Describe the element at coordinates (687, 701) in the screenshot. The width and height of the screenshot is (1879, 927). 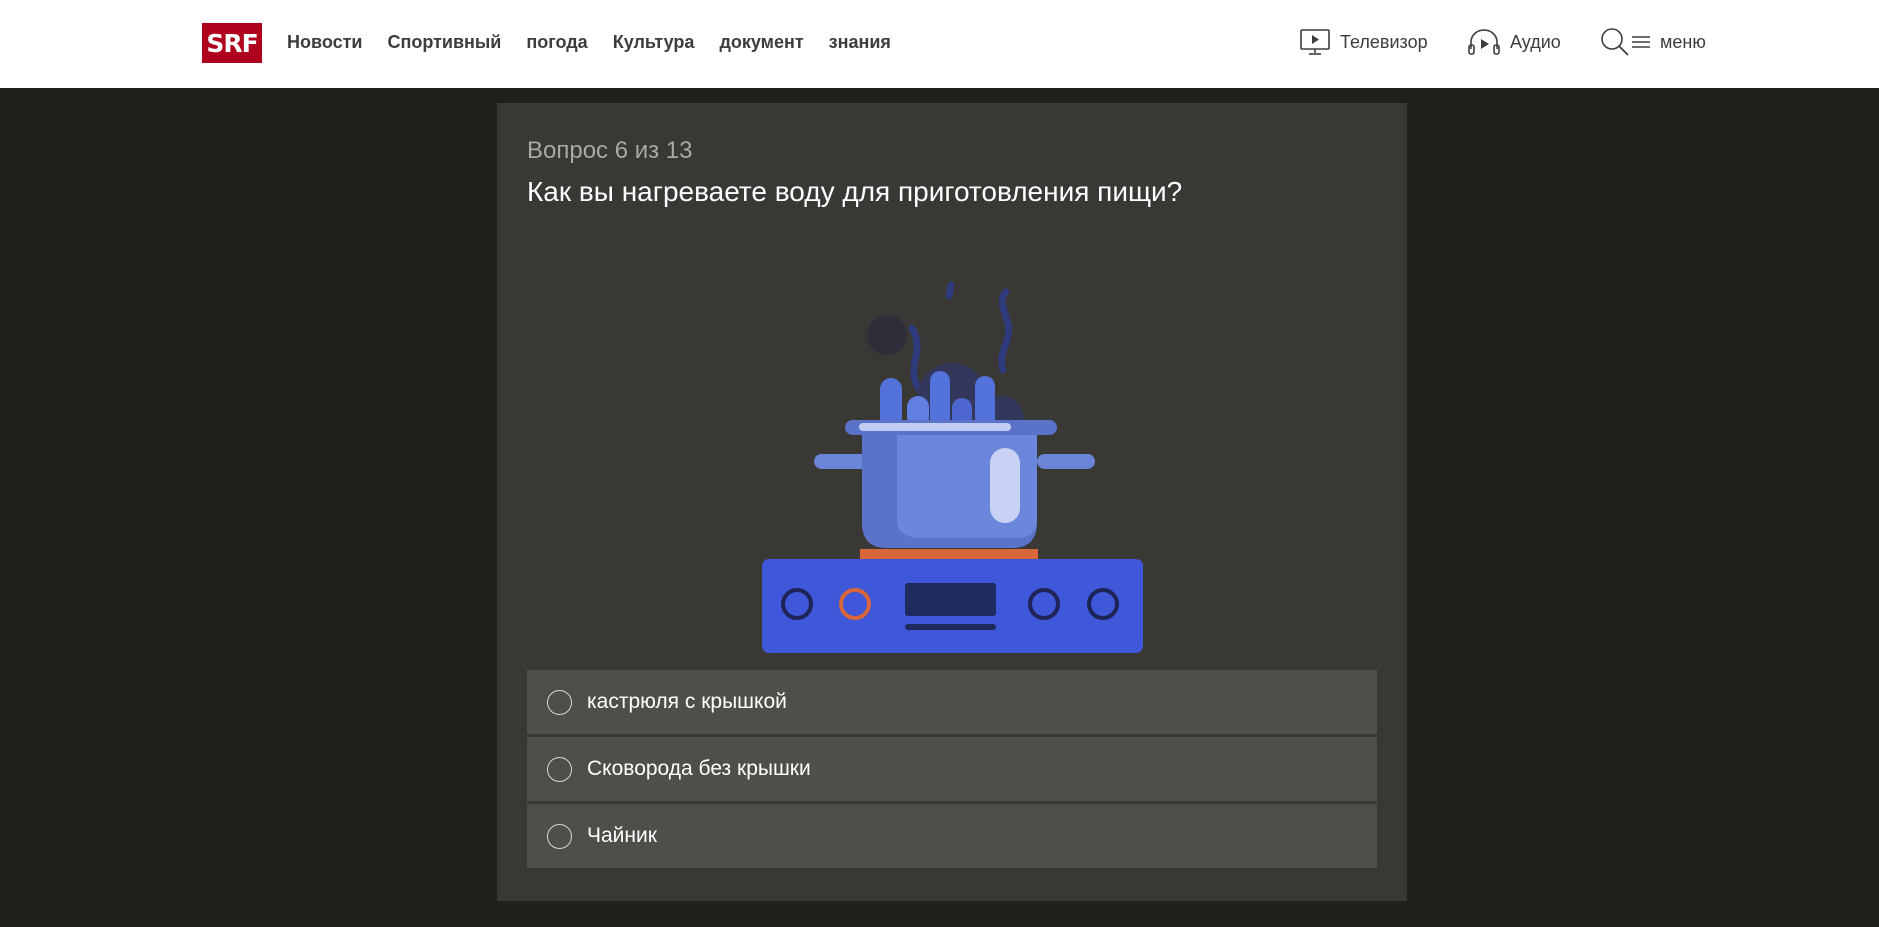
I see `answer-label: кастрюля с крышкой` at that location.